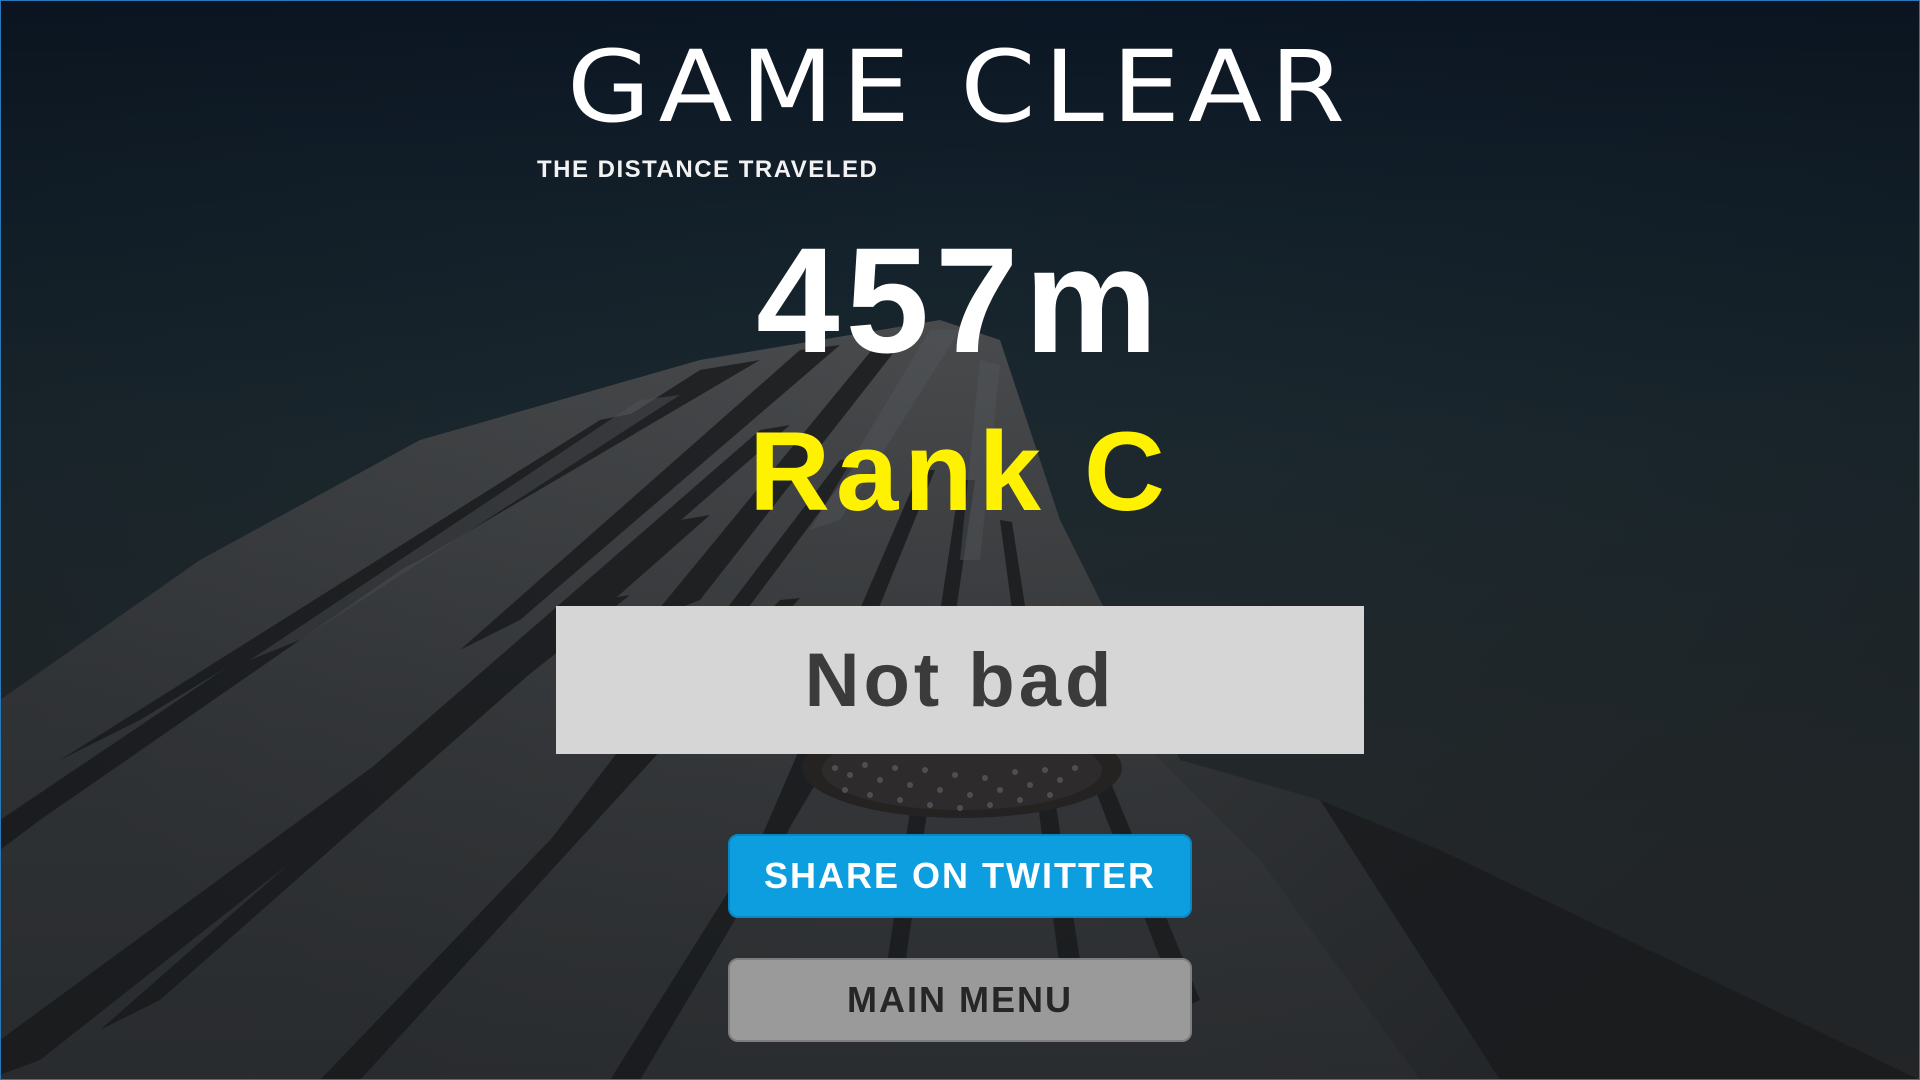 The height and width of the screenshot is (1080, 1920). What do you see at coordinates (960, 471) in the screenshot?
I see `rank-text: Rank C` at bounding box center [960, 471].